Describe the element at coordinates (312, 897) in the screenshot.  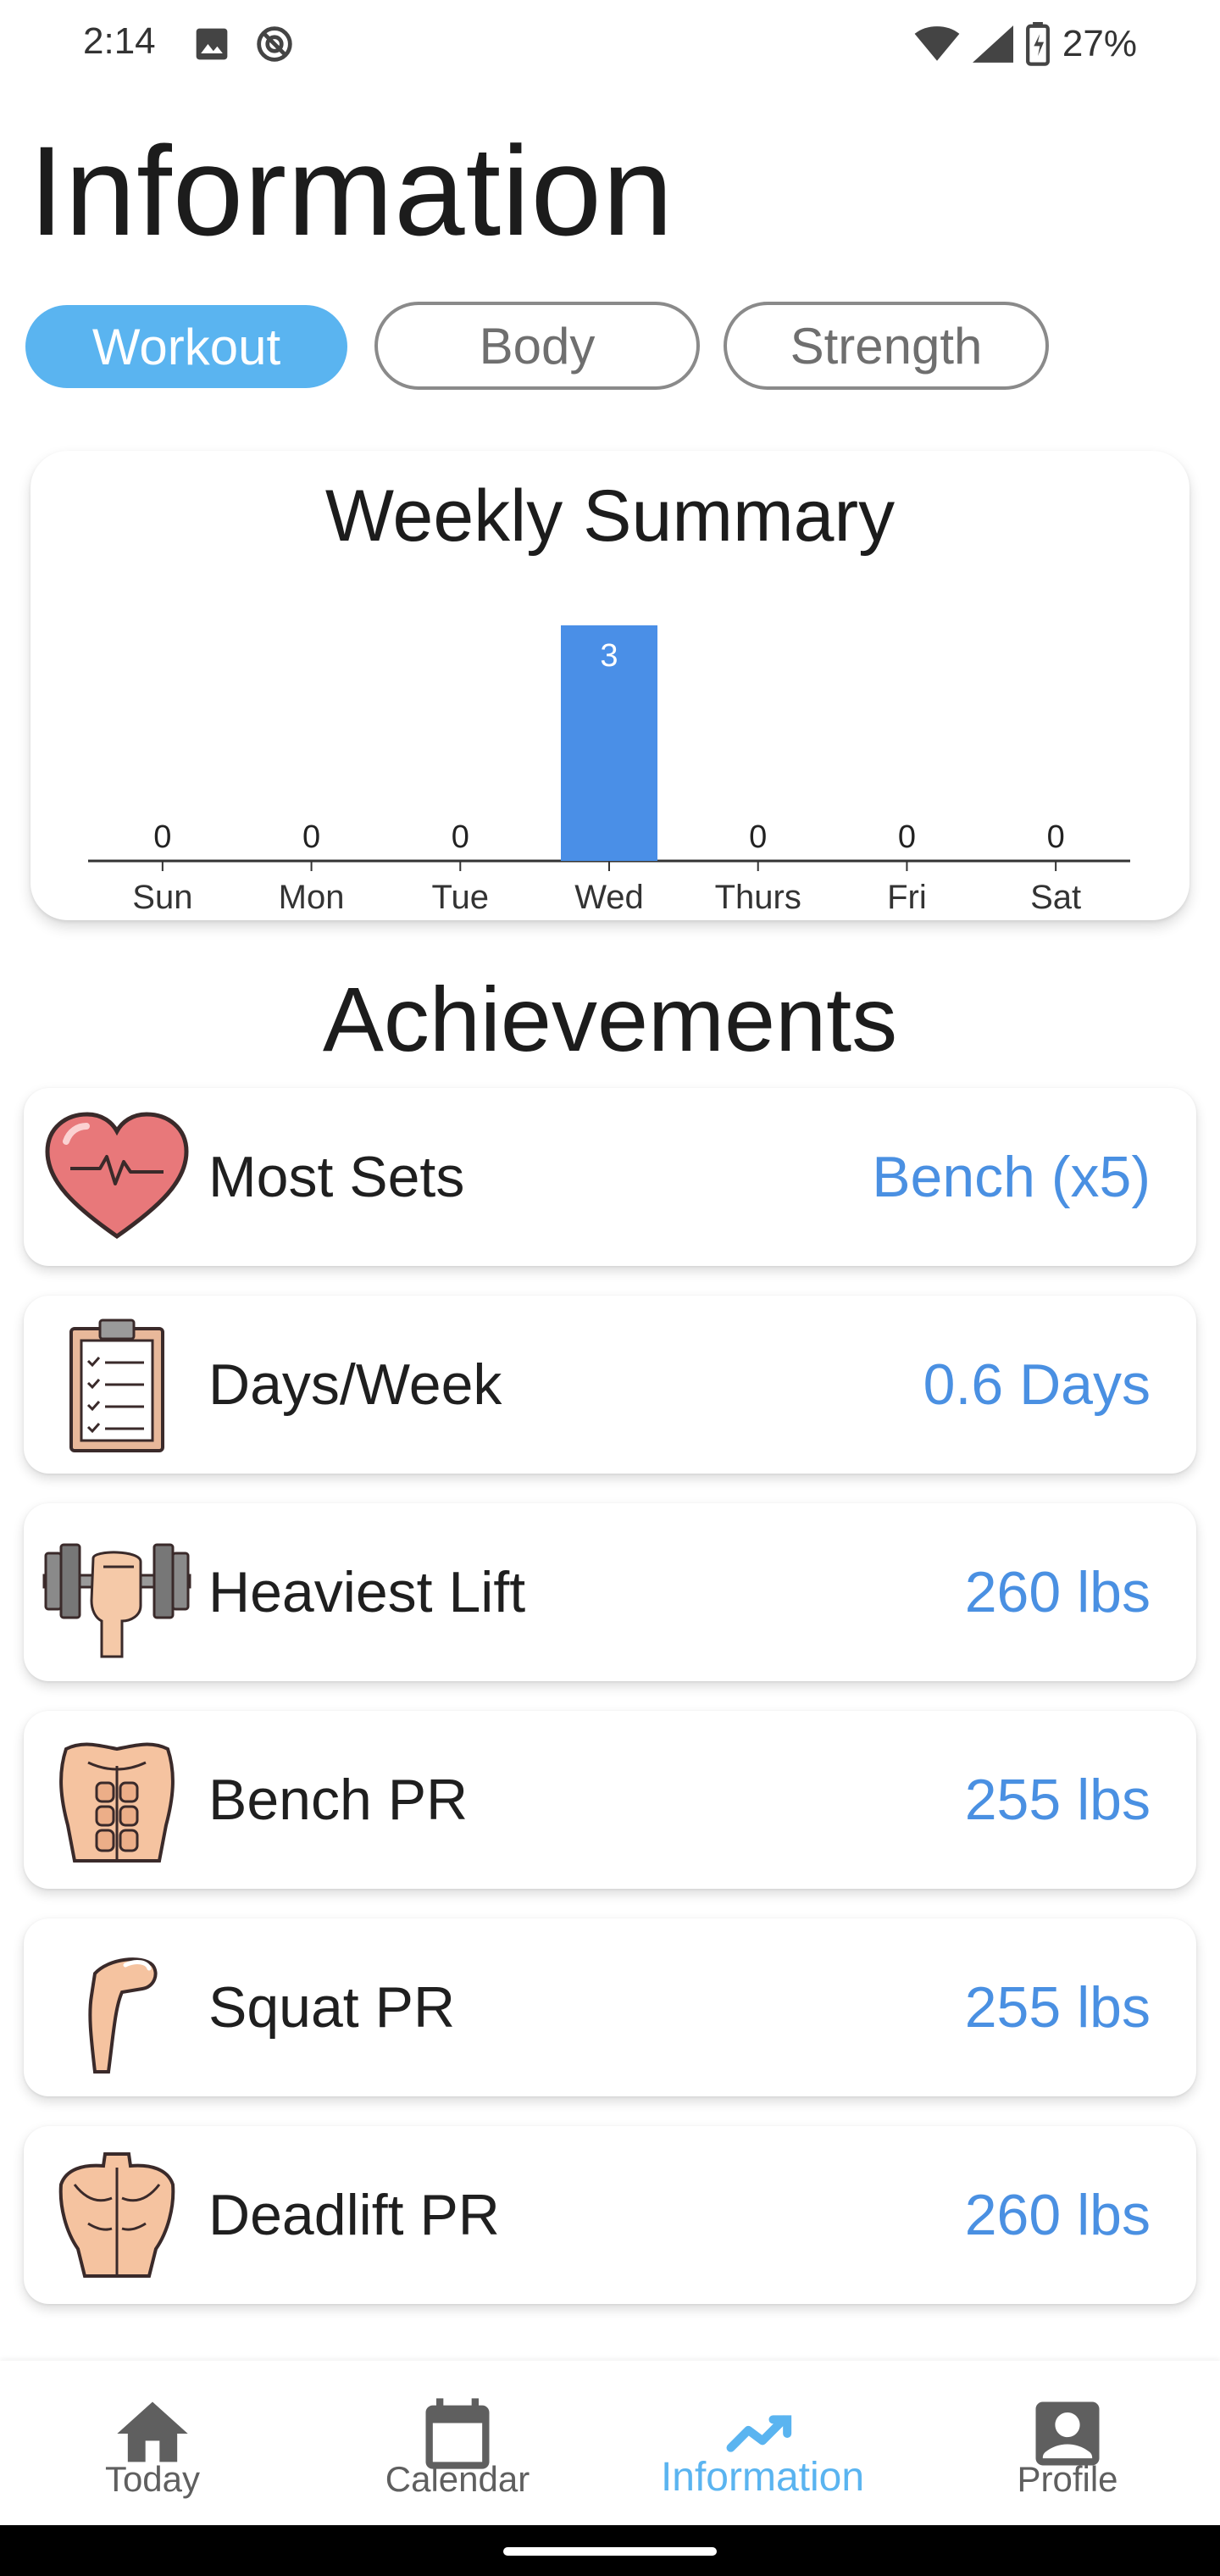
I see `tick-label: Mon` at that location.